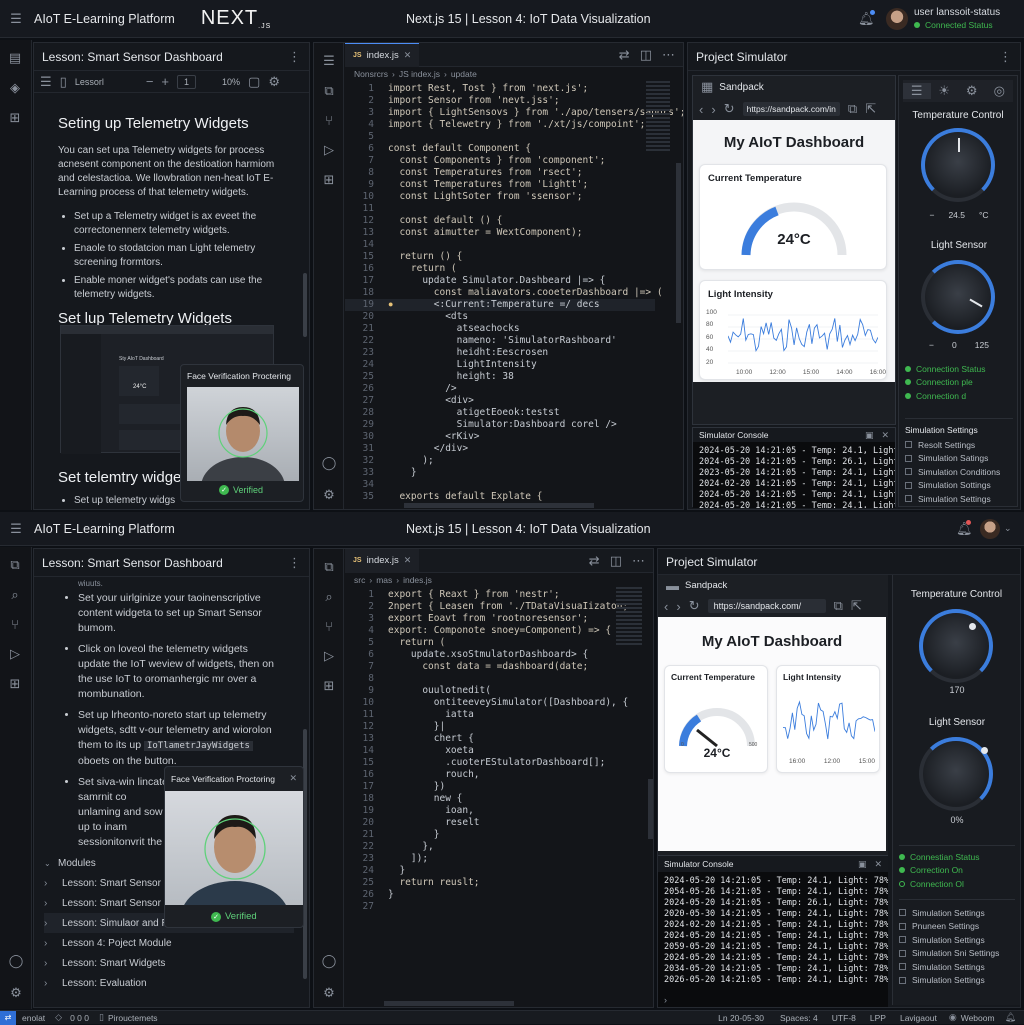  What do you see at coordinates (359, 580) in the screenshot?
I see `breadcrumb-item: src` at bounding box center [359, 580].